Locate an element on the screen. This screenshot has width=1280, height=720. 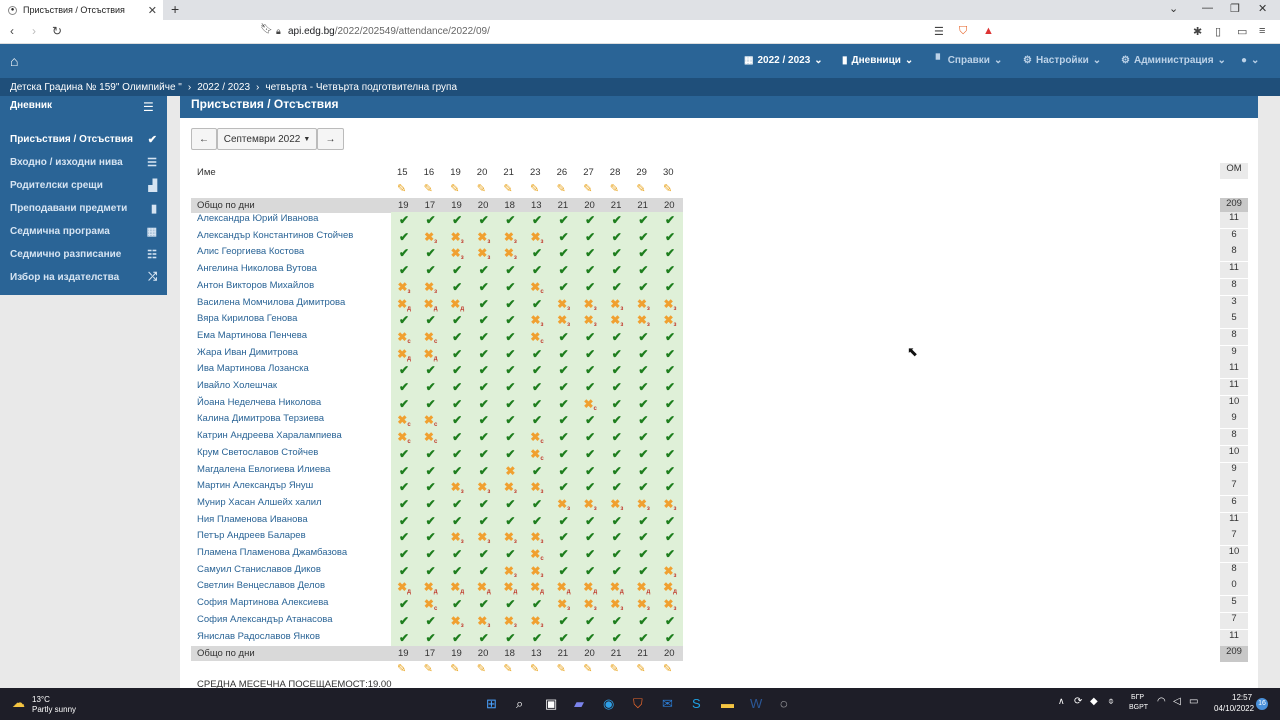
wallet-icon: ▭ is located at coordinates (1242, 31).